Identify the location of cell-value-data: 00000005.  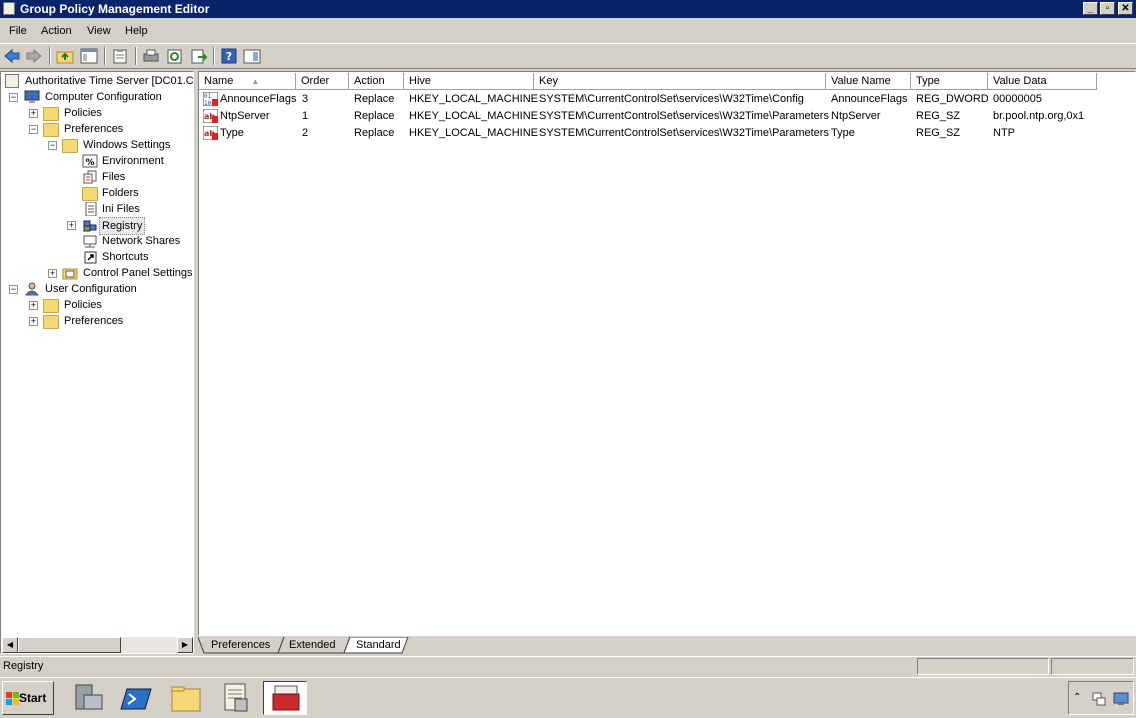
(1017, 99).